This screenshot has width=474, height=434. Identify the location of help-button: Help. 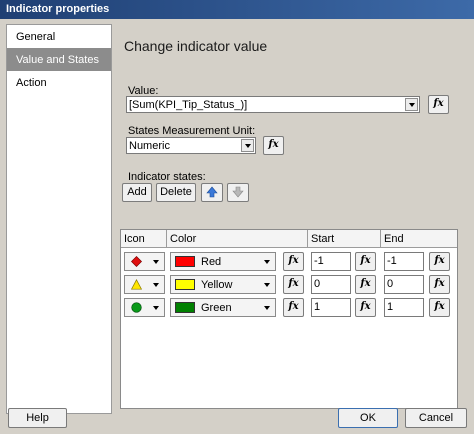
(37, 418).